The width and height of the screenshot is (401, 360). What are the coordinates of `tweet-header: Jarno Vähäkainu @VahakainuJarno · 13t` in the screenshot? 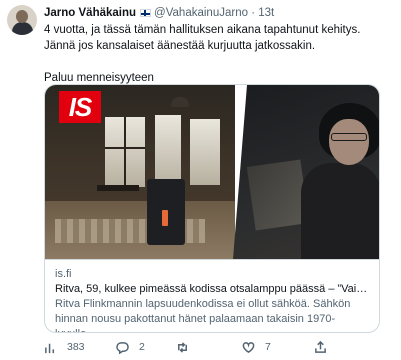 It's located at (159, 13).